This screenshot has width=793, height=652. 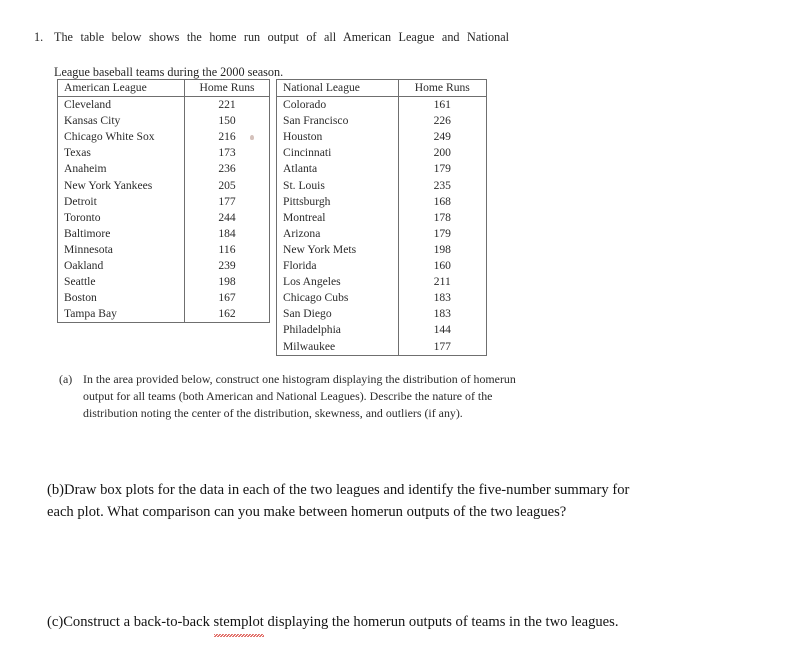 What do you see at coordinates (442, 330) in the screenshot?
I see `home-runs-cell: 144` at bounding box center [442, 330].